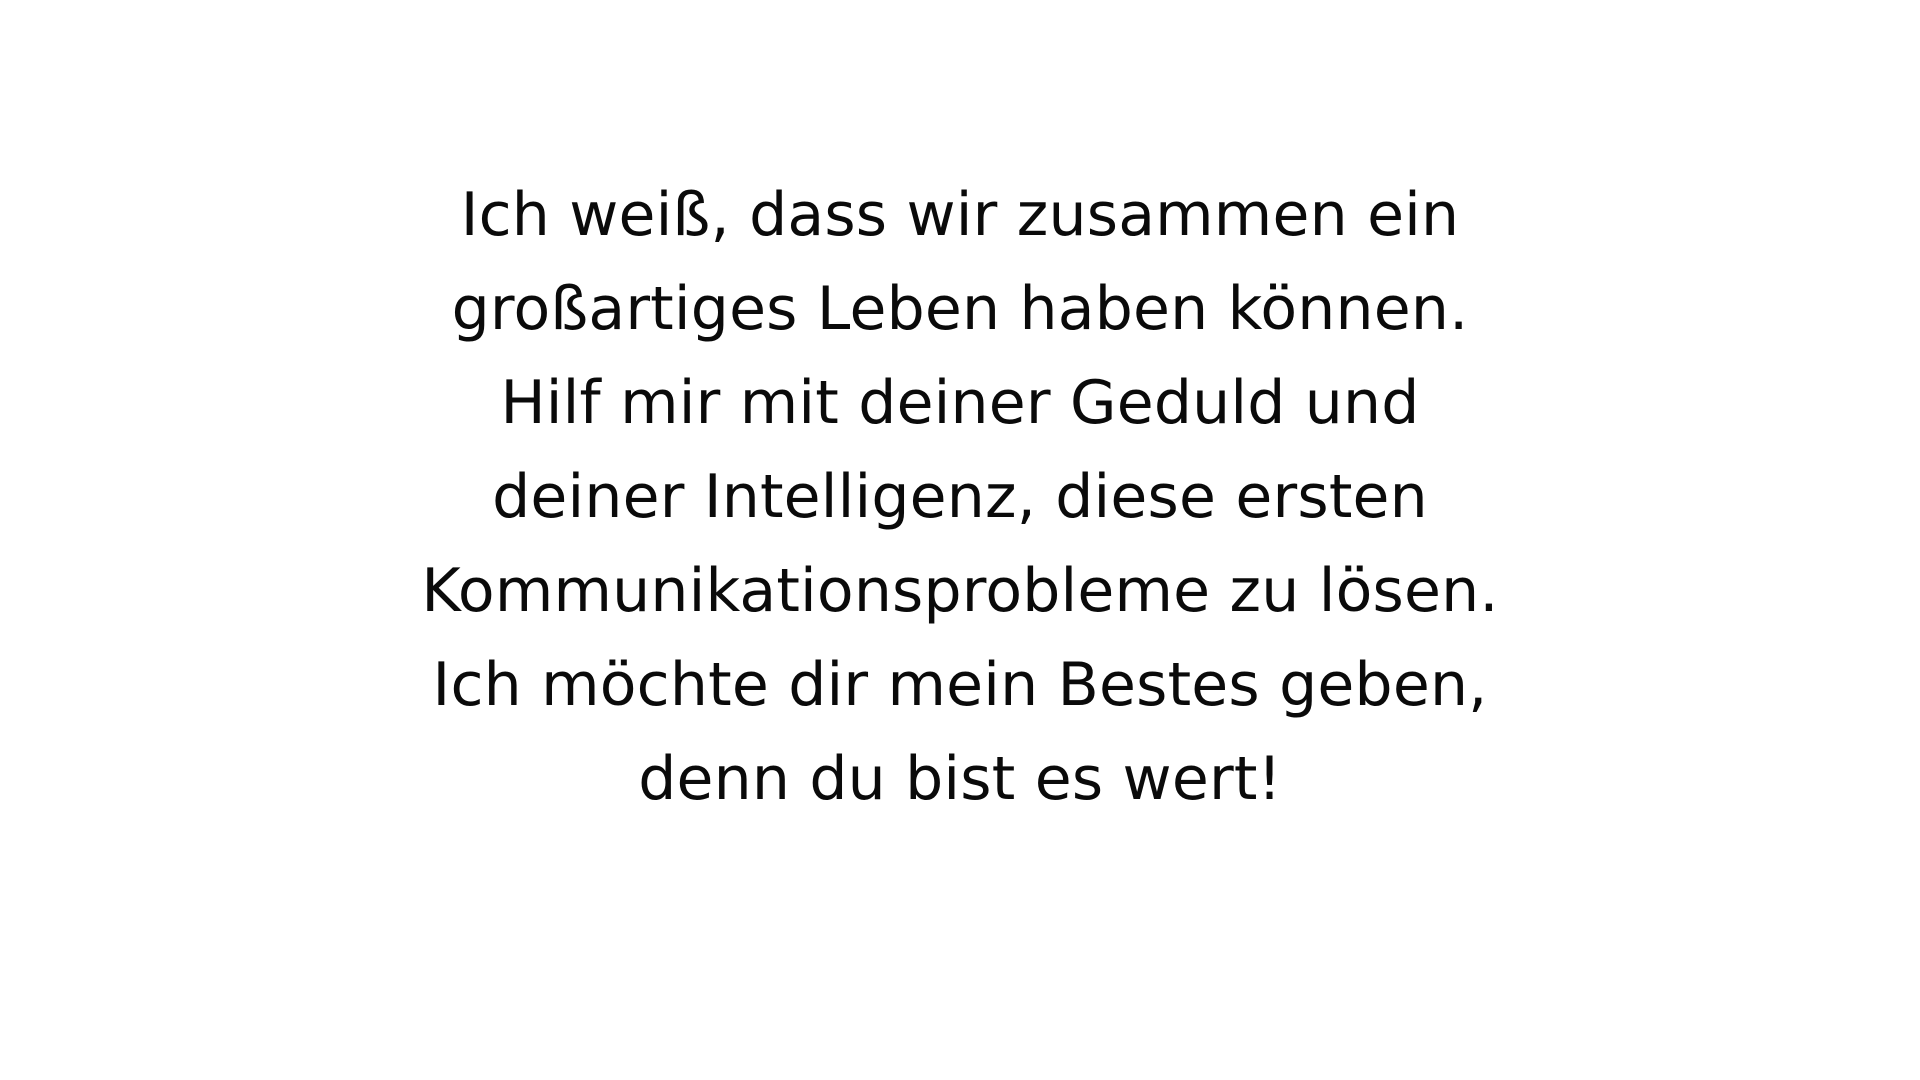 The width and height of the screenshot is (1920, 1080). Describe the element at coordinates (960, 309) in the screenshot. I see `quote-line-2: großartiges Leben haben können.` at that location.